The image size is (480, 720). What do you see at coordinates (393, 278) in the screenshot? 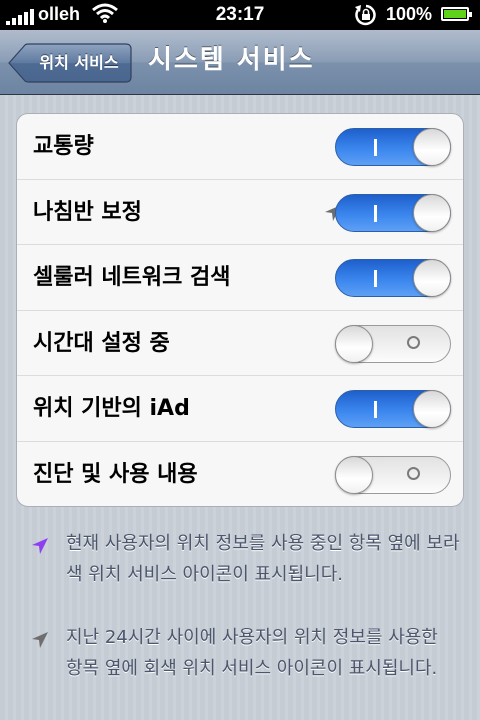
I see `cellular-network-search-toggle` at bounding box center [393, 278].